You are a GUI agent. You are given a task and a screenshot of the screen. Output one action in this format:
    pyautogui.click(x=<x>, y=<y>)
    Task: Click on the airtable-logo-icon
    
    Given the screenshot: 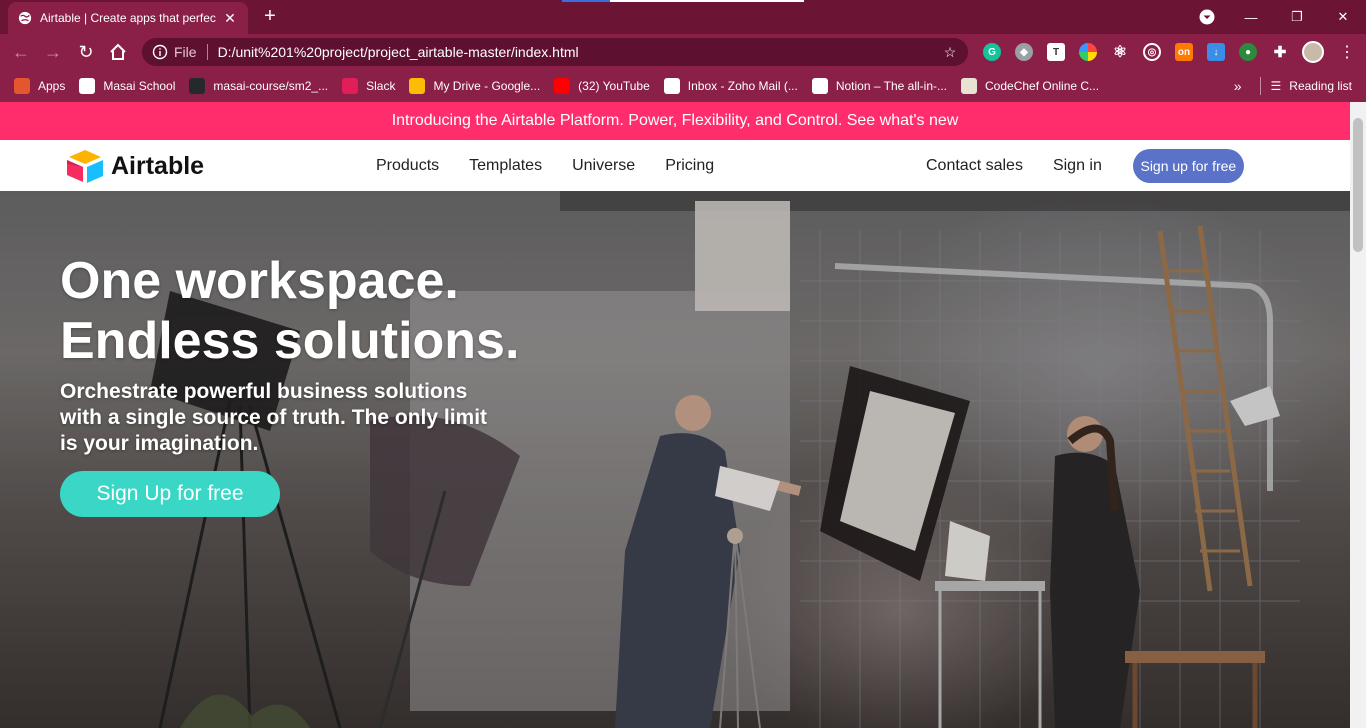 What is the action you would take?
    pyautogui.click(x=85, y=166)
    